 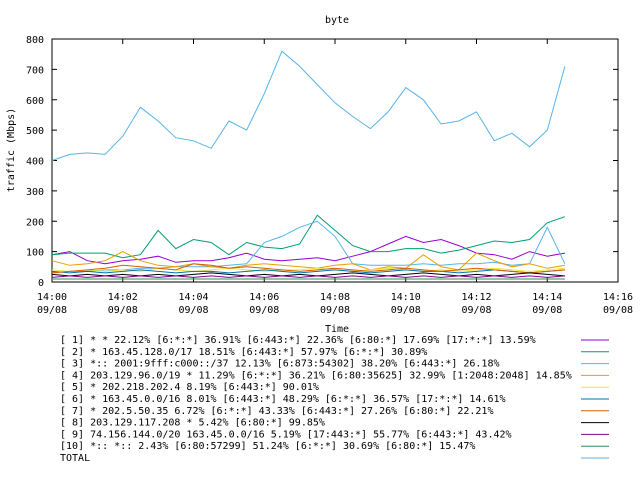 What do you see at coordinates (618, 297) in the screenshot?
I see `x-tick-time-label: 14:16` at bounding box center [618, 297].